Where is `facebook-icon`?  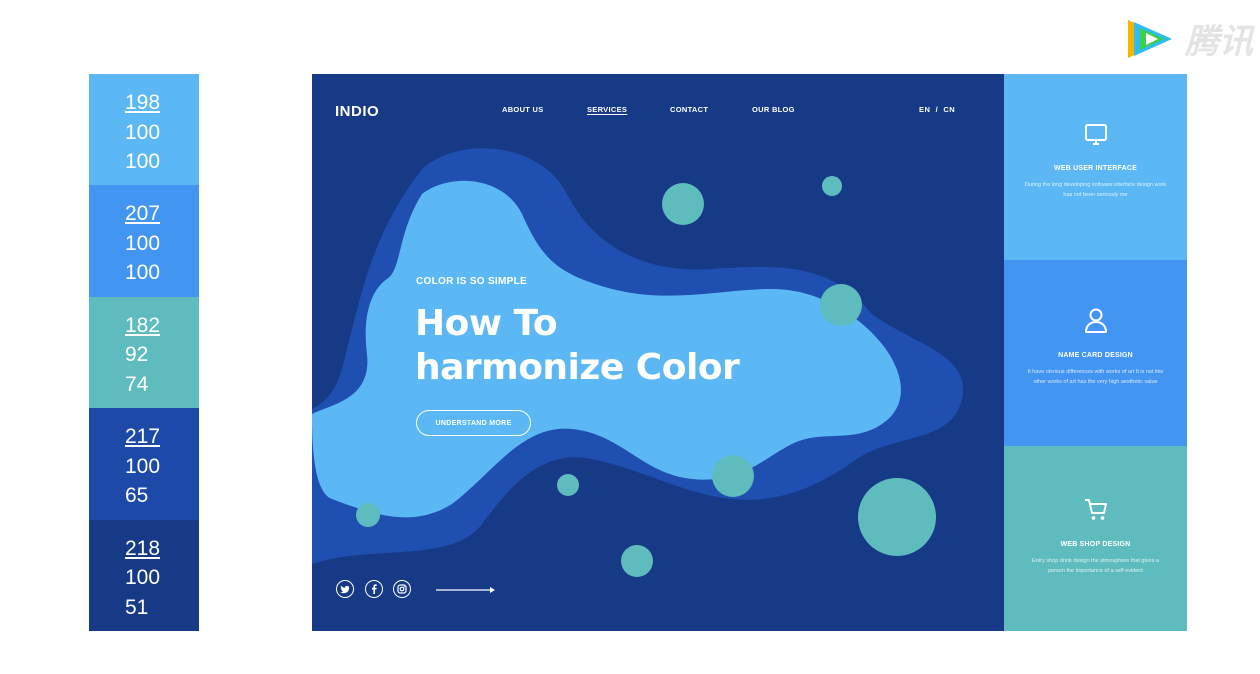
facebook-icon is located at coordinates (374, 589).